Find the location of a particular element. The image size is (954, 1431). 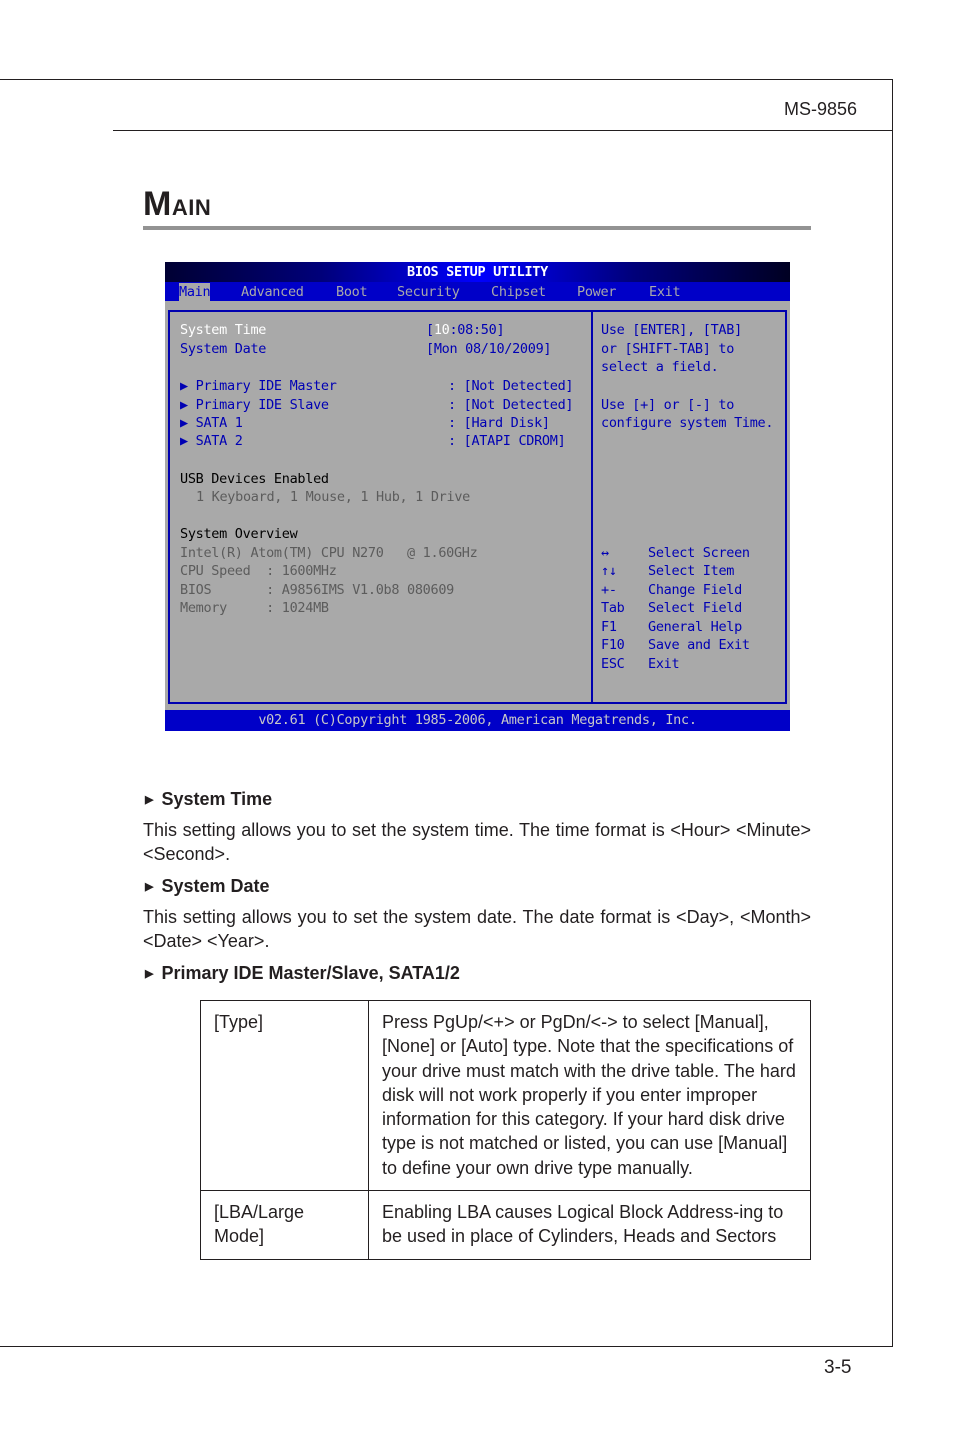

bios-tab-exit: Exit is located at coordinates (665, 292).